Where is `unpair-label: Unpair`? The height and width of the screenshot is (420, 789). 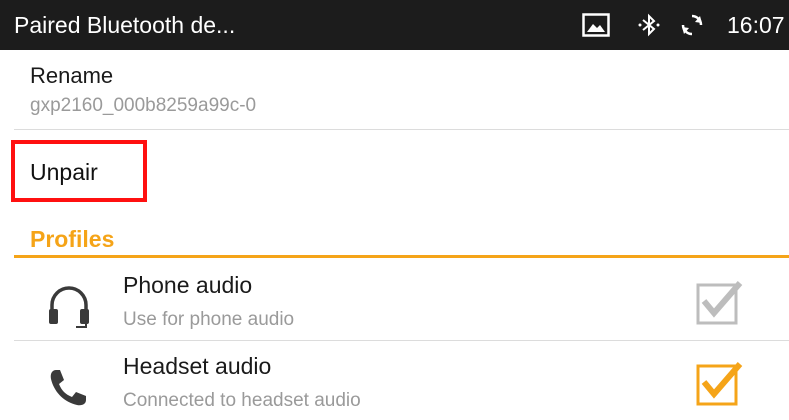
unpair-label: Unpair is located at coordinates (64, 172).